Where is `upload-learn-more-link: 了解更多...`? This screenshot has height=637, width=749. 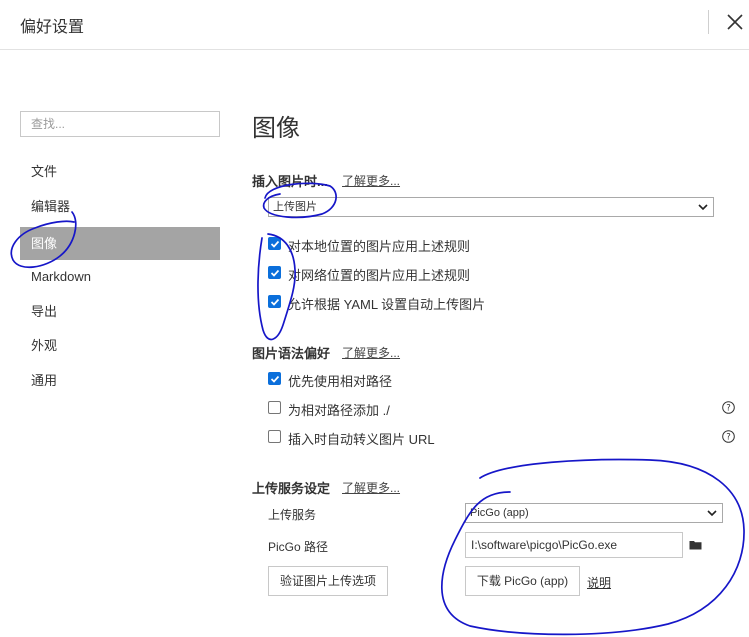 upload-learn-more-link: 了解更多... is located at coordinates (371, 487).